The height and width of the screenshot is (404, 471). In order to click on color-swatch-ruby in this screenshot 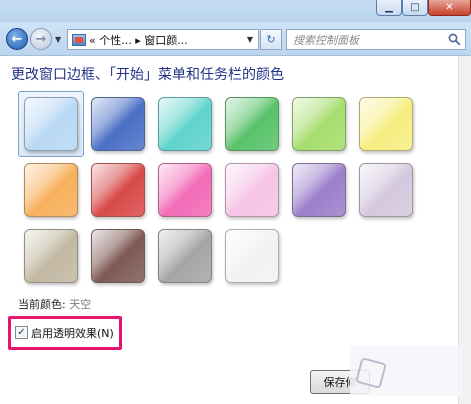, I will do `click(118, 190)`.